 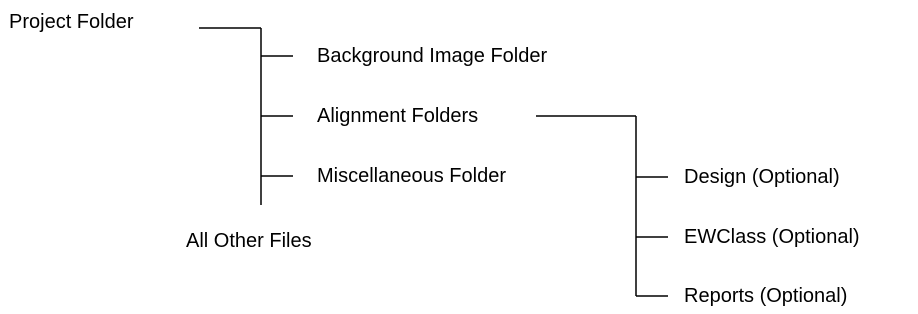 I want to click on all-other-files-label: All Other Files, so click(x=249, y=241).